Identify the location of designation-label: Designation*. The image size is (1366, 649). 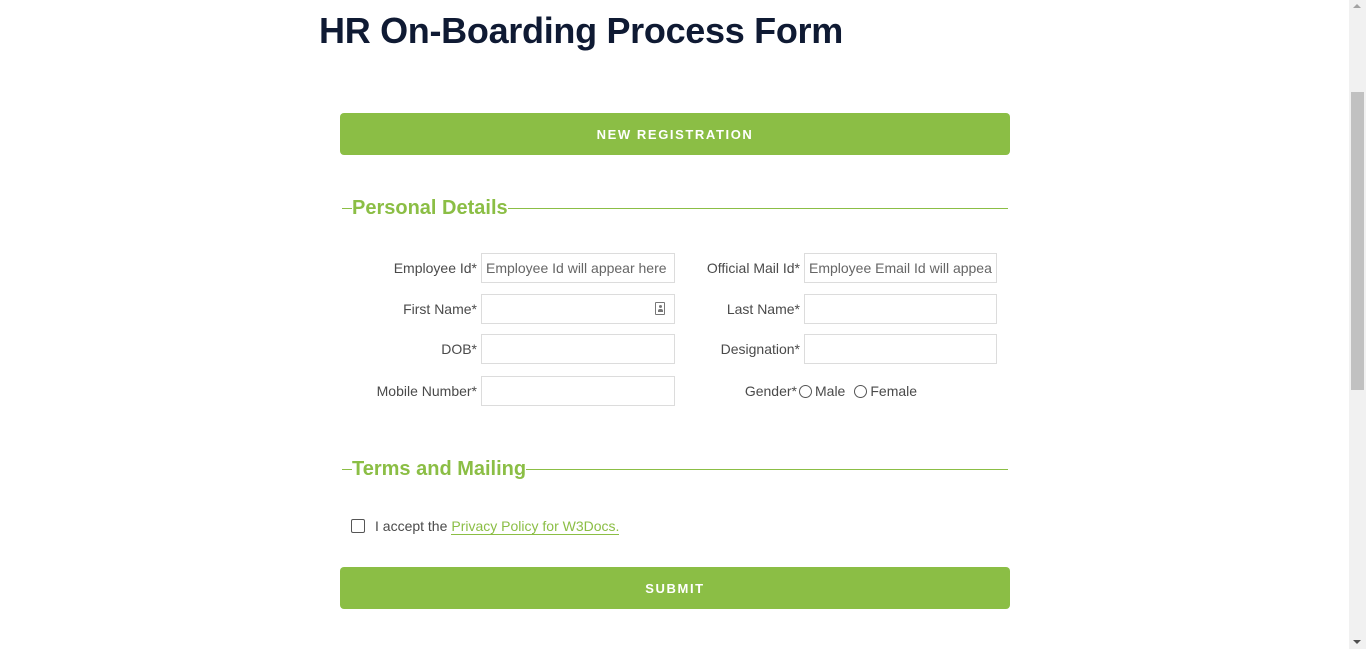
(760, 349).